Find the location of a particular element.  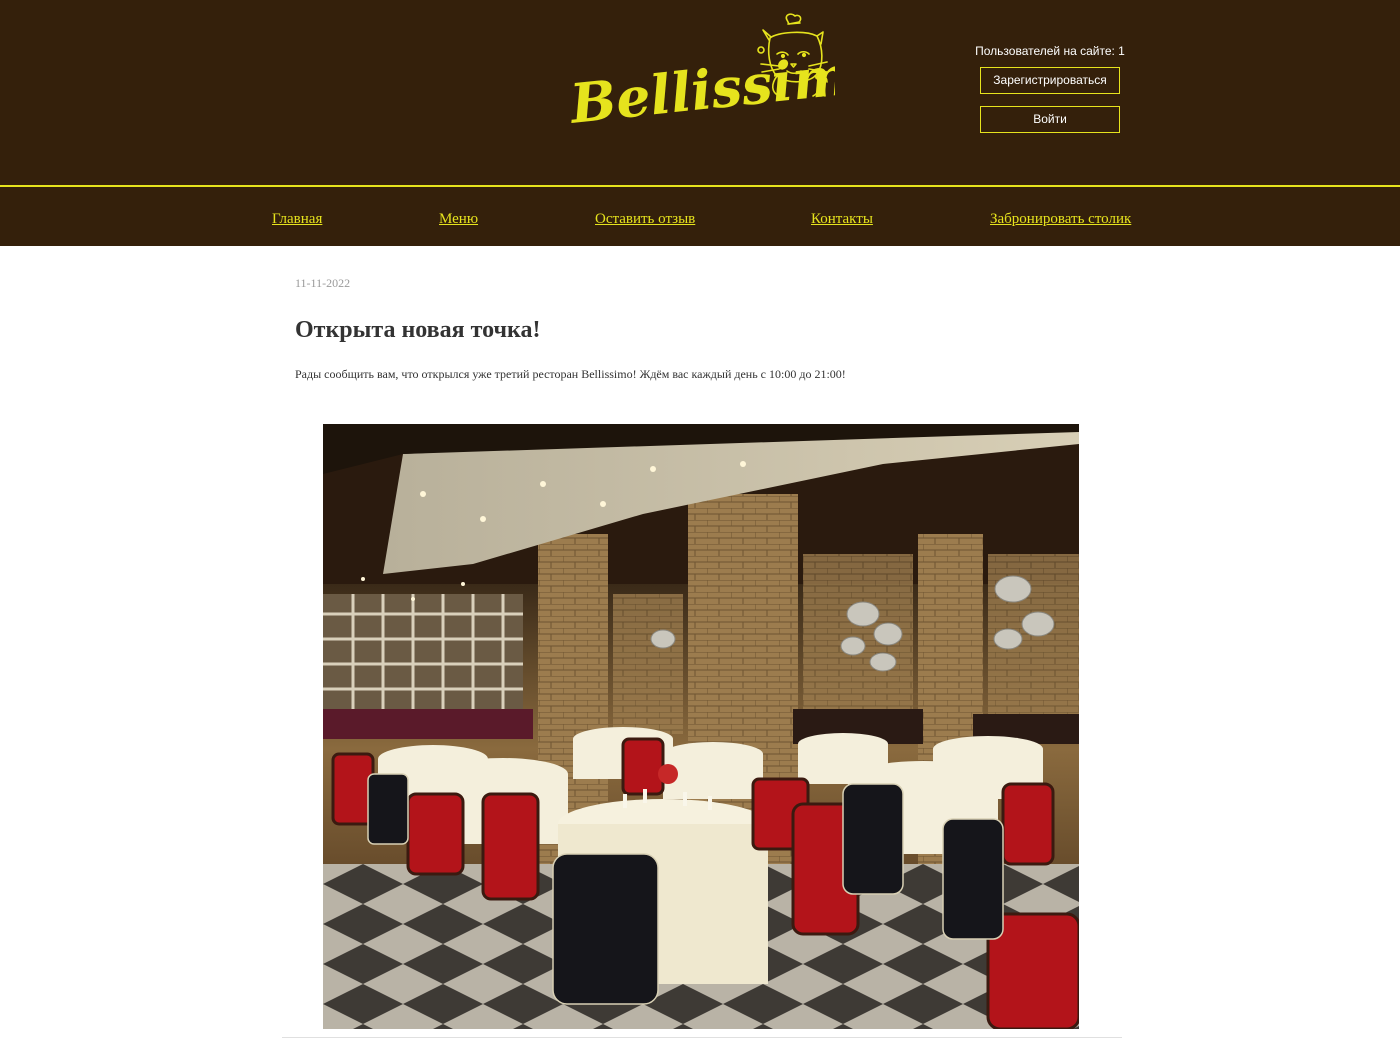

register-button: Зарегистрироваться is located at coordinates (1050, 80).